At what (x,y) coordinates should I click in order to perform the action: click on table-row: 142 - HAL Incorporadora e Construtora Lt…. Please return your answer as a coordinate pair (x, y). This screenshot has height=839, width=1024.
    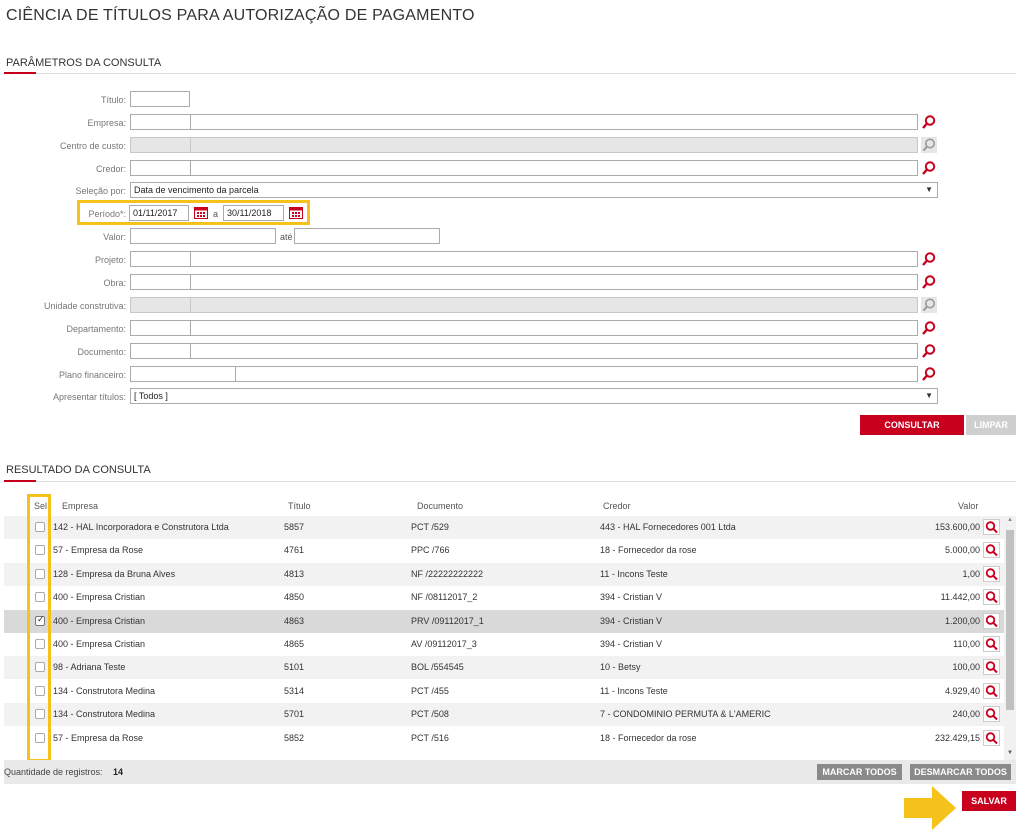
    Looking at the image, I should click on (504, 527).